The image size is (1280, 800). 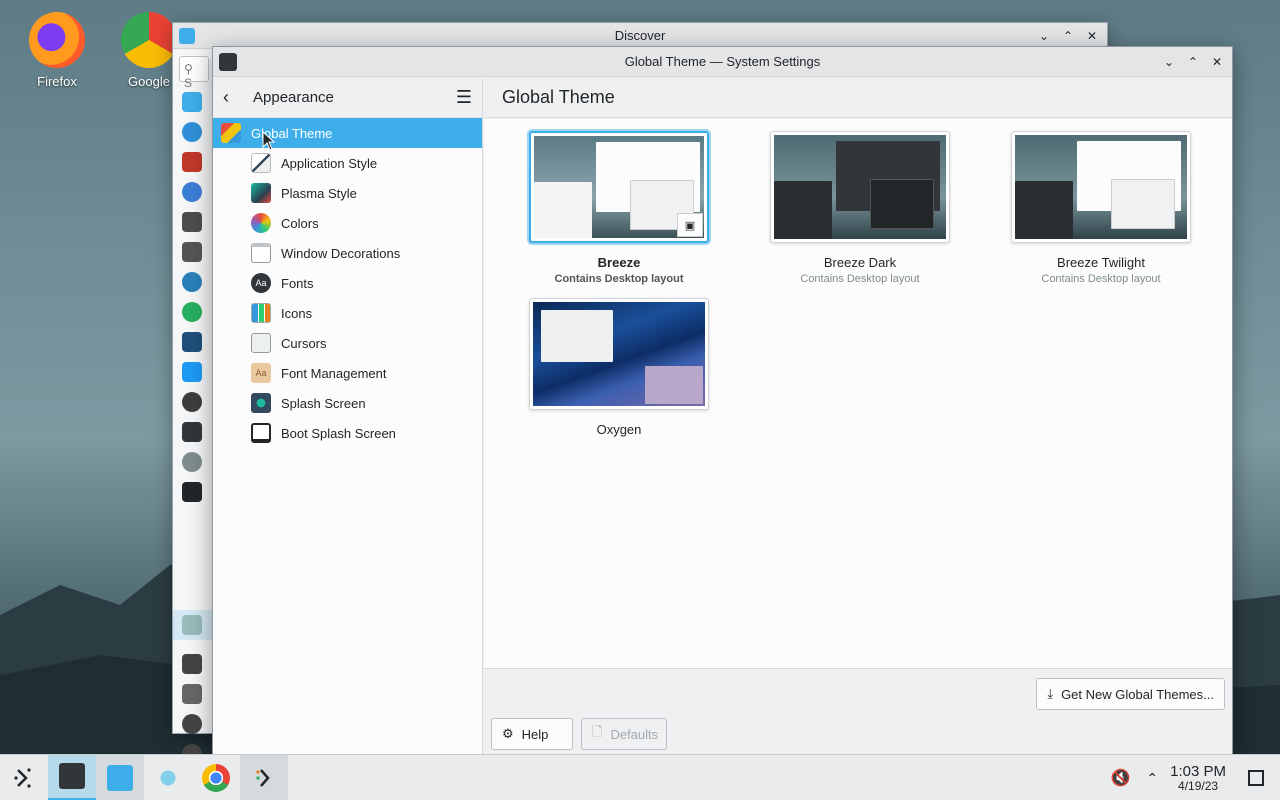 I want to click on desktop-icon-firefox: Firefox, so click(x=57, y=50).